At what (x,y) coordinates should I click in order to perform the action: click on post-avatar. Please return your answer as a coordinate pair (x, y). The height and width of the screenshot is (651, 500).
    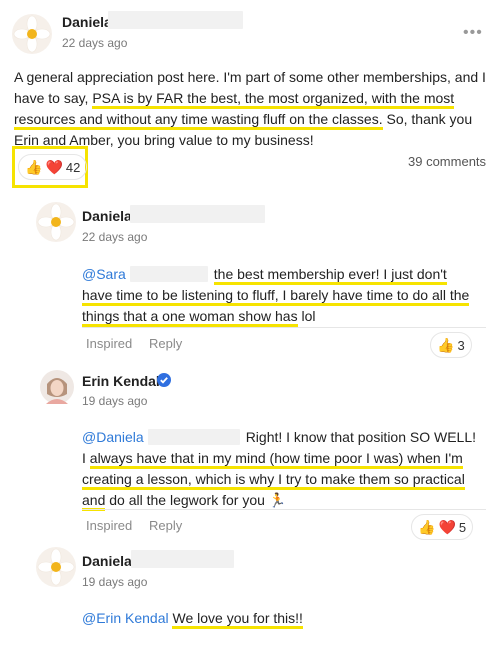
    Looking at the image, I should click on (32, 34).